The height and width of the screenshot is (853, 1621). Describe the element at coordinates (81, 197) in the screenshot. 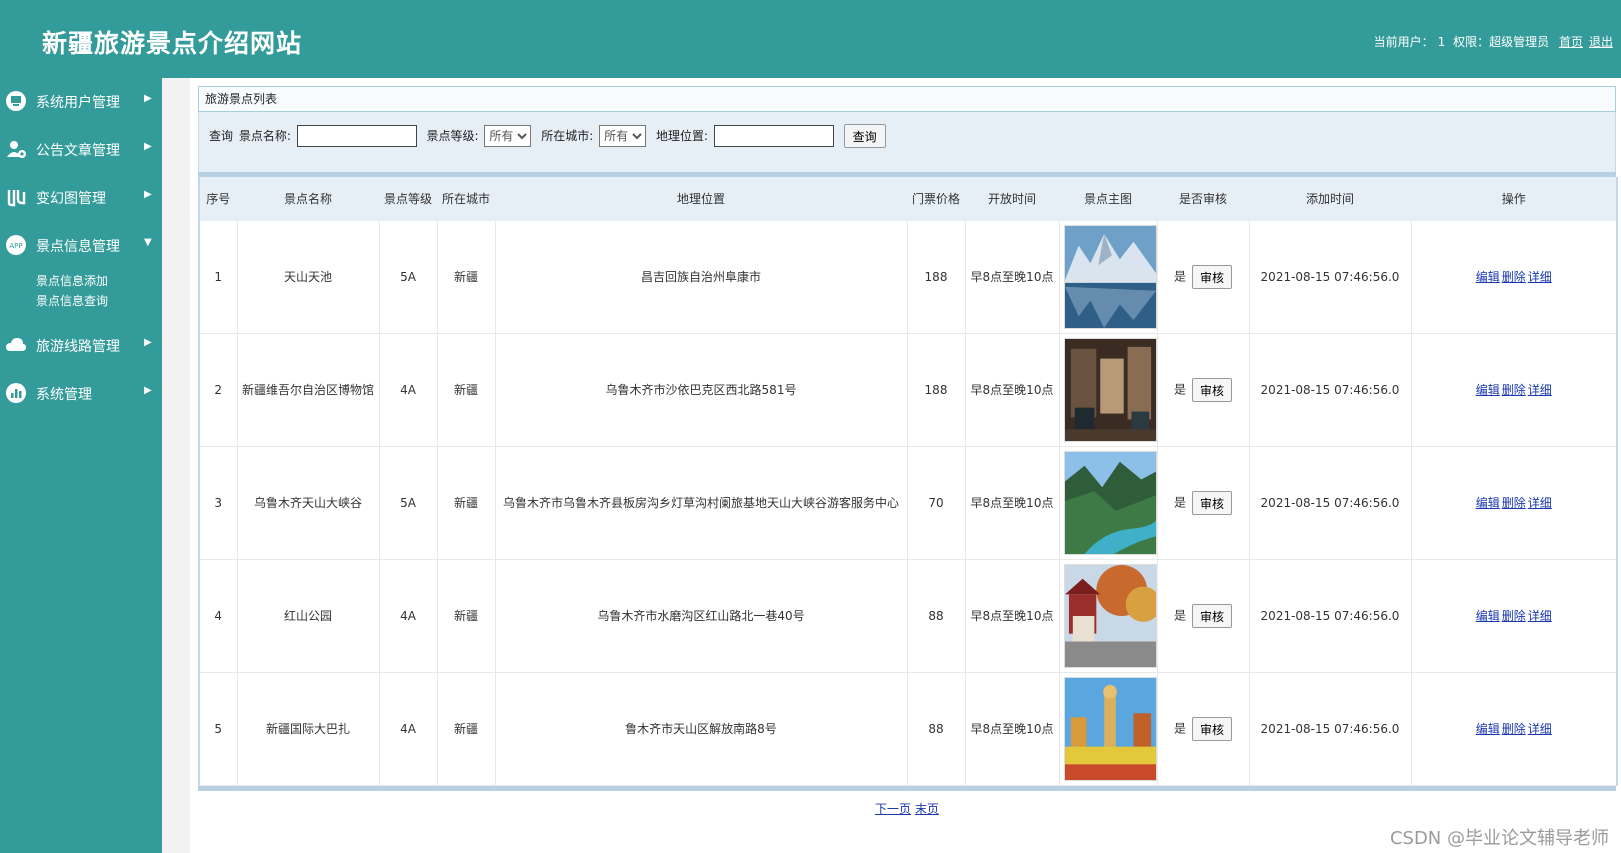

I see `sidebar-item-banner-management: 变幻图管理 ▶` at that location.